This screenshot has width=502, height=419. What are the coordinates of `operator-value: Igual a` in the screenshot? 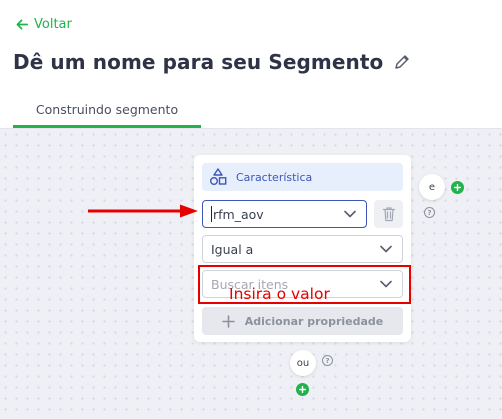 It's located at (232, 249).